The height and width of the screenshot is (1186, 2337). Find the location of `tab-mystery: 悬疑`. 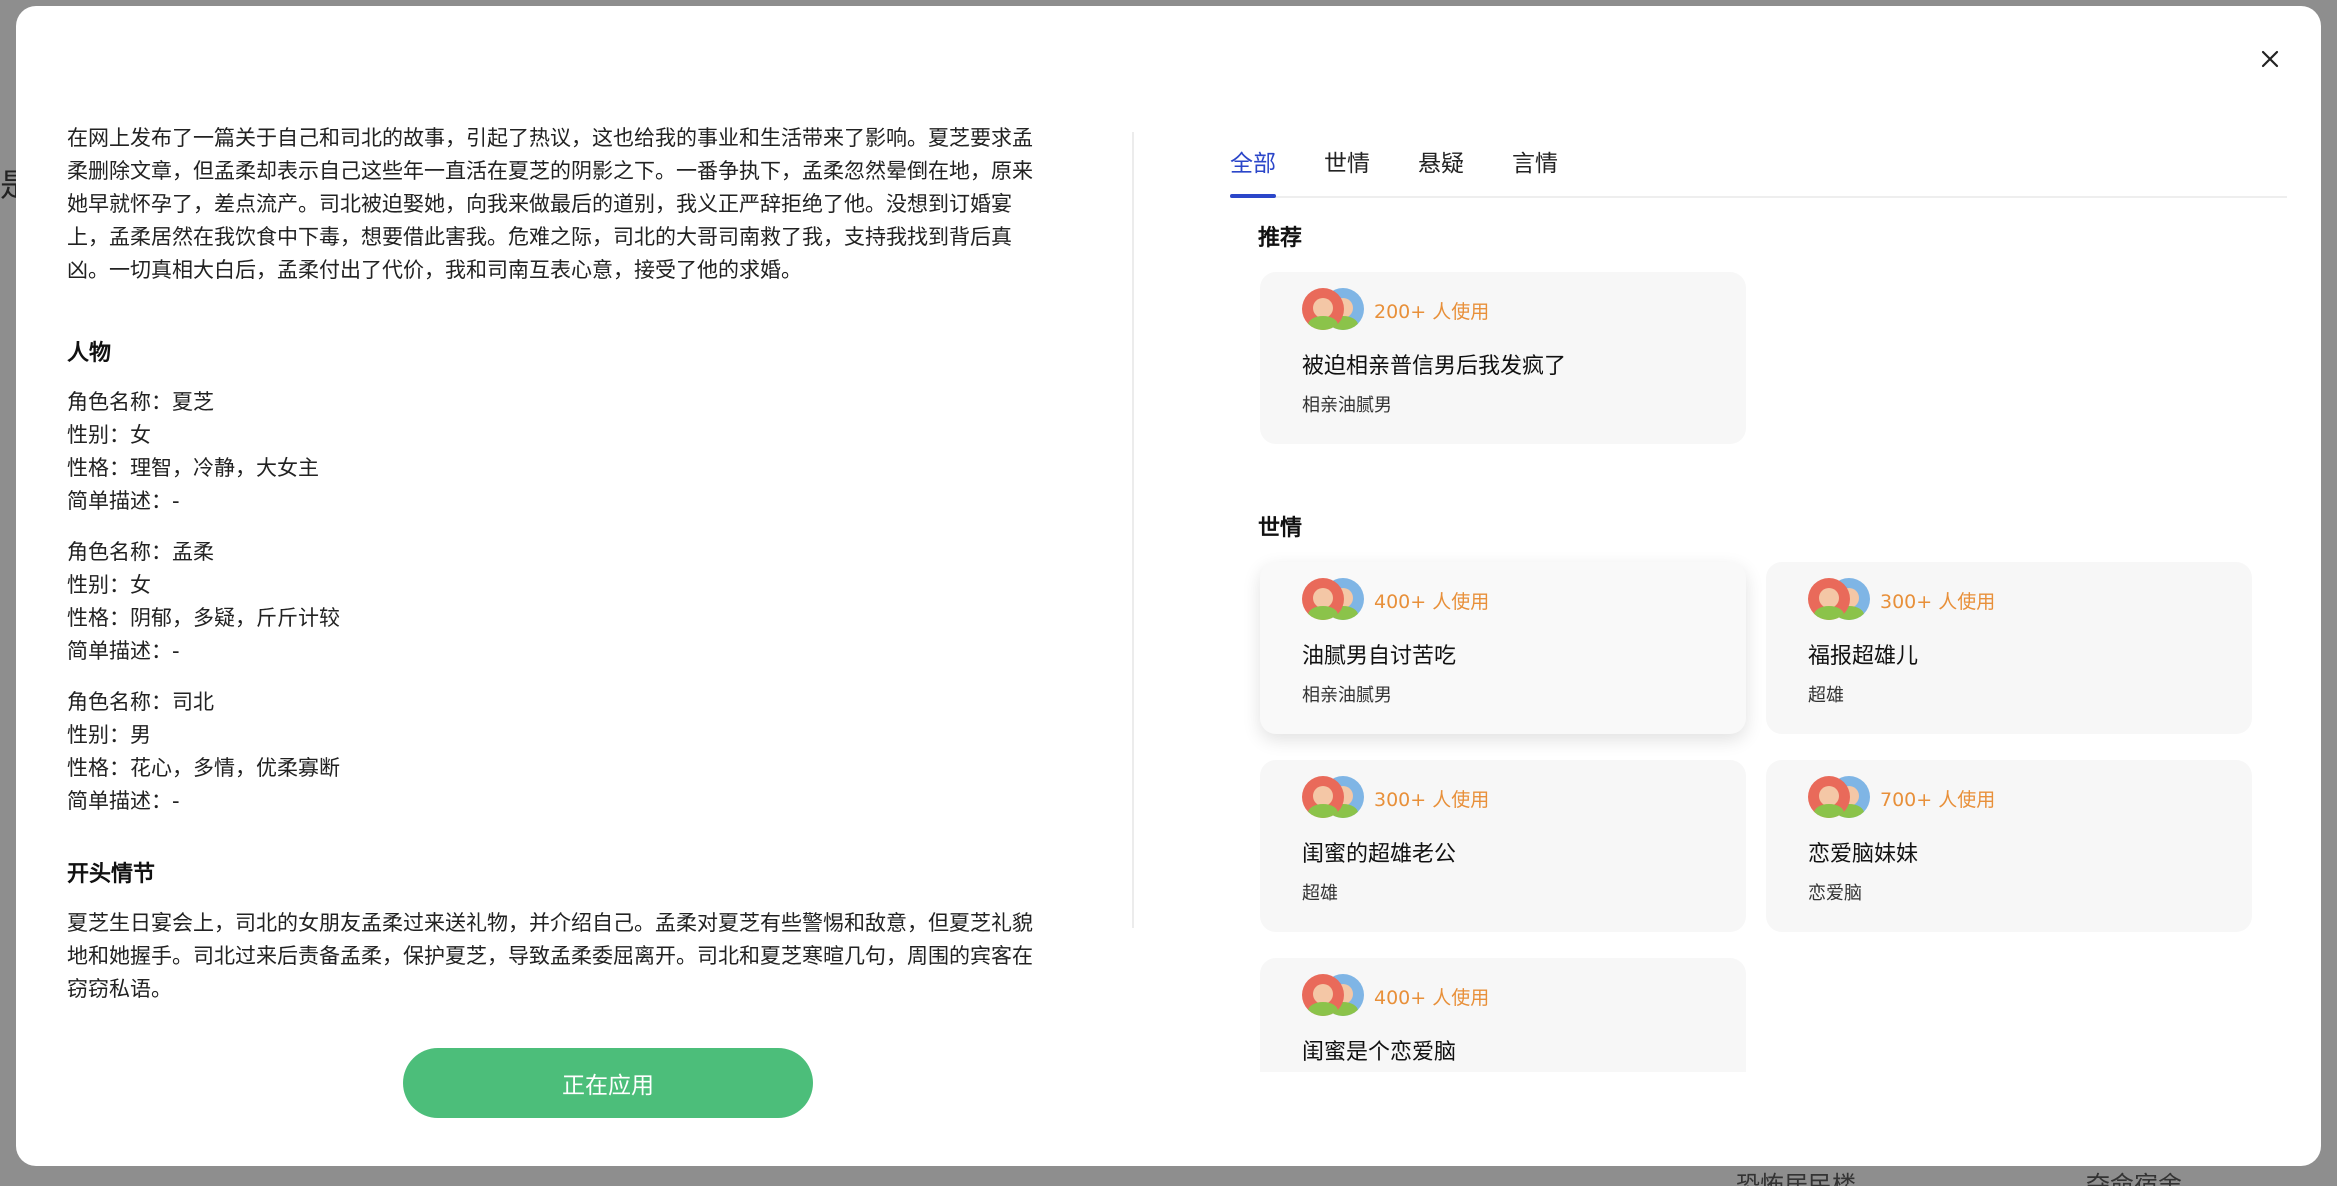

tab-mystery: 悬疑 is located at coordinates (1441, 164).